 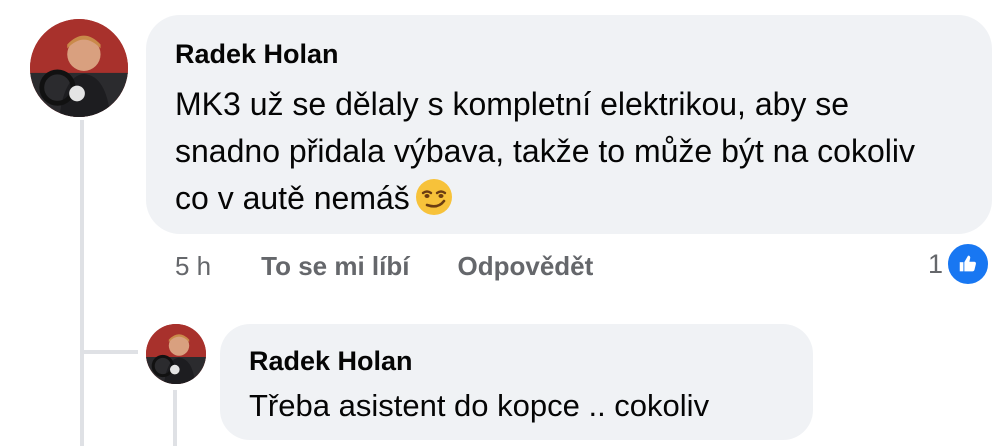 What do you see at coordinates (331, 361) in the screenshot?
I see `reply-author: Radek Holan` at bounding box center [331, 361].